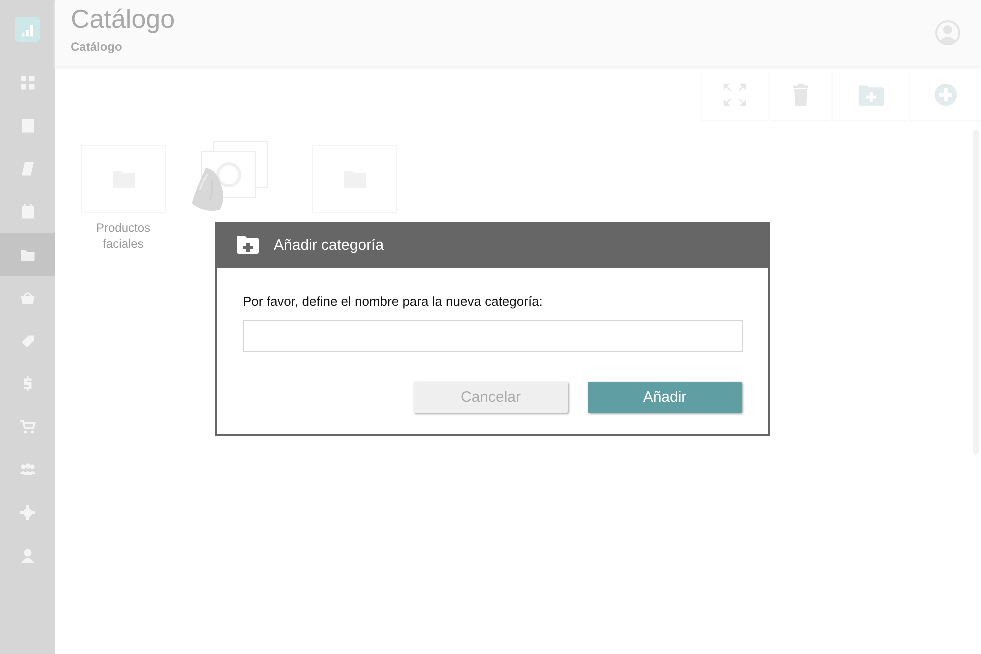 This screenshot has width=981, height=654. I want to click on category-name-field, so click(493, 336).